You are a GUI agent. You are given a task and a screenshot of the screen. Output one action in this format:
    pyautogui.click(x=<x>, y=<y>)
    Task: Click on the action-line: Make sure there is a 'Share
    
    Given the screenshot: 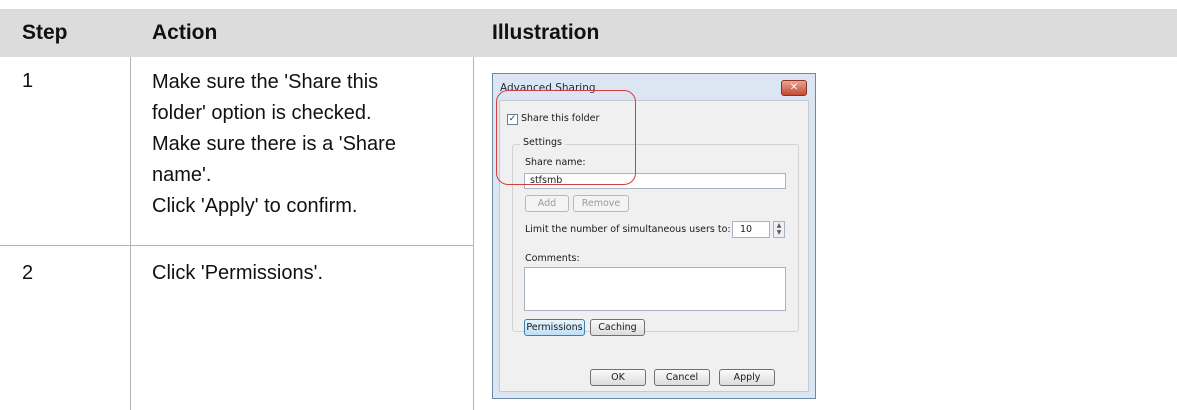 What is the action you would take?
    pyautogui.click(x=274, y=144)
    